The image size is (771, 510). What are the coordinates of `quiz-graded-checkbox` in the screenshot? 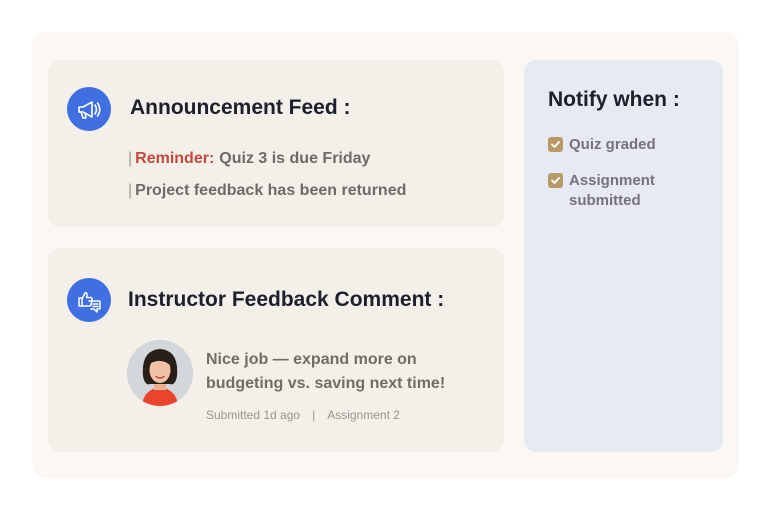 It's located at (555, 144).